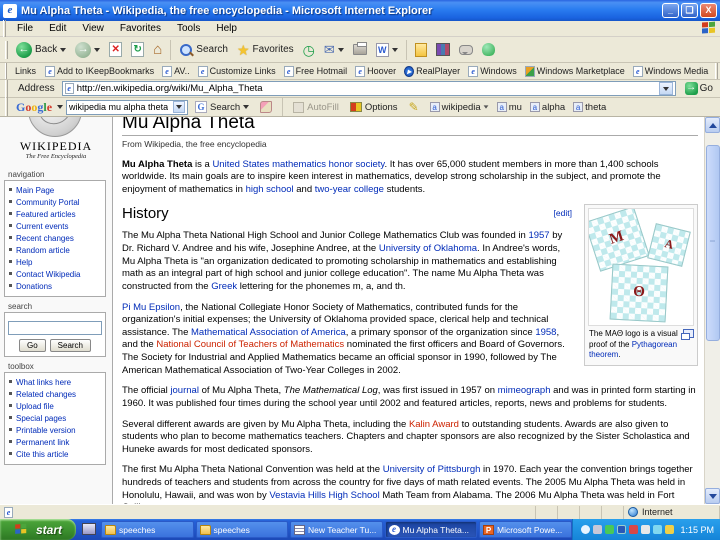 The height and width of the screenshot is (540, 720). I want to click on google-search-button: G Search, so click(222, 107).